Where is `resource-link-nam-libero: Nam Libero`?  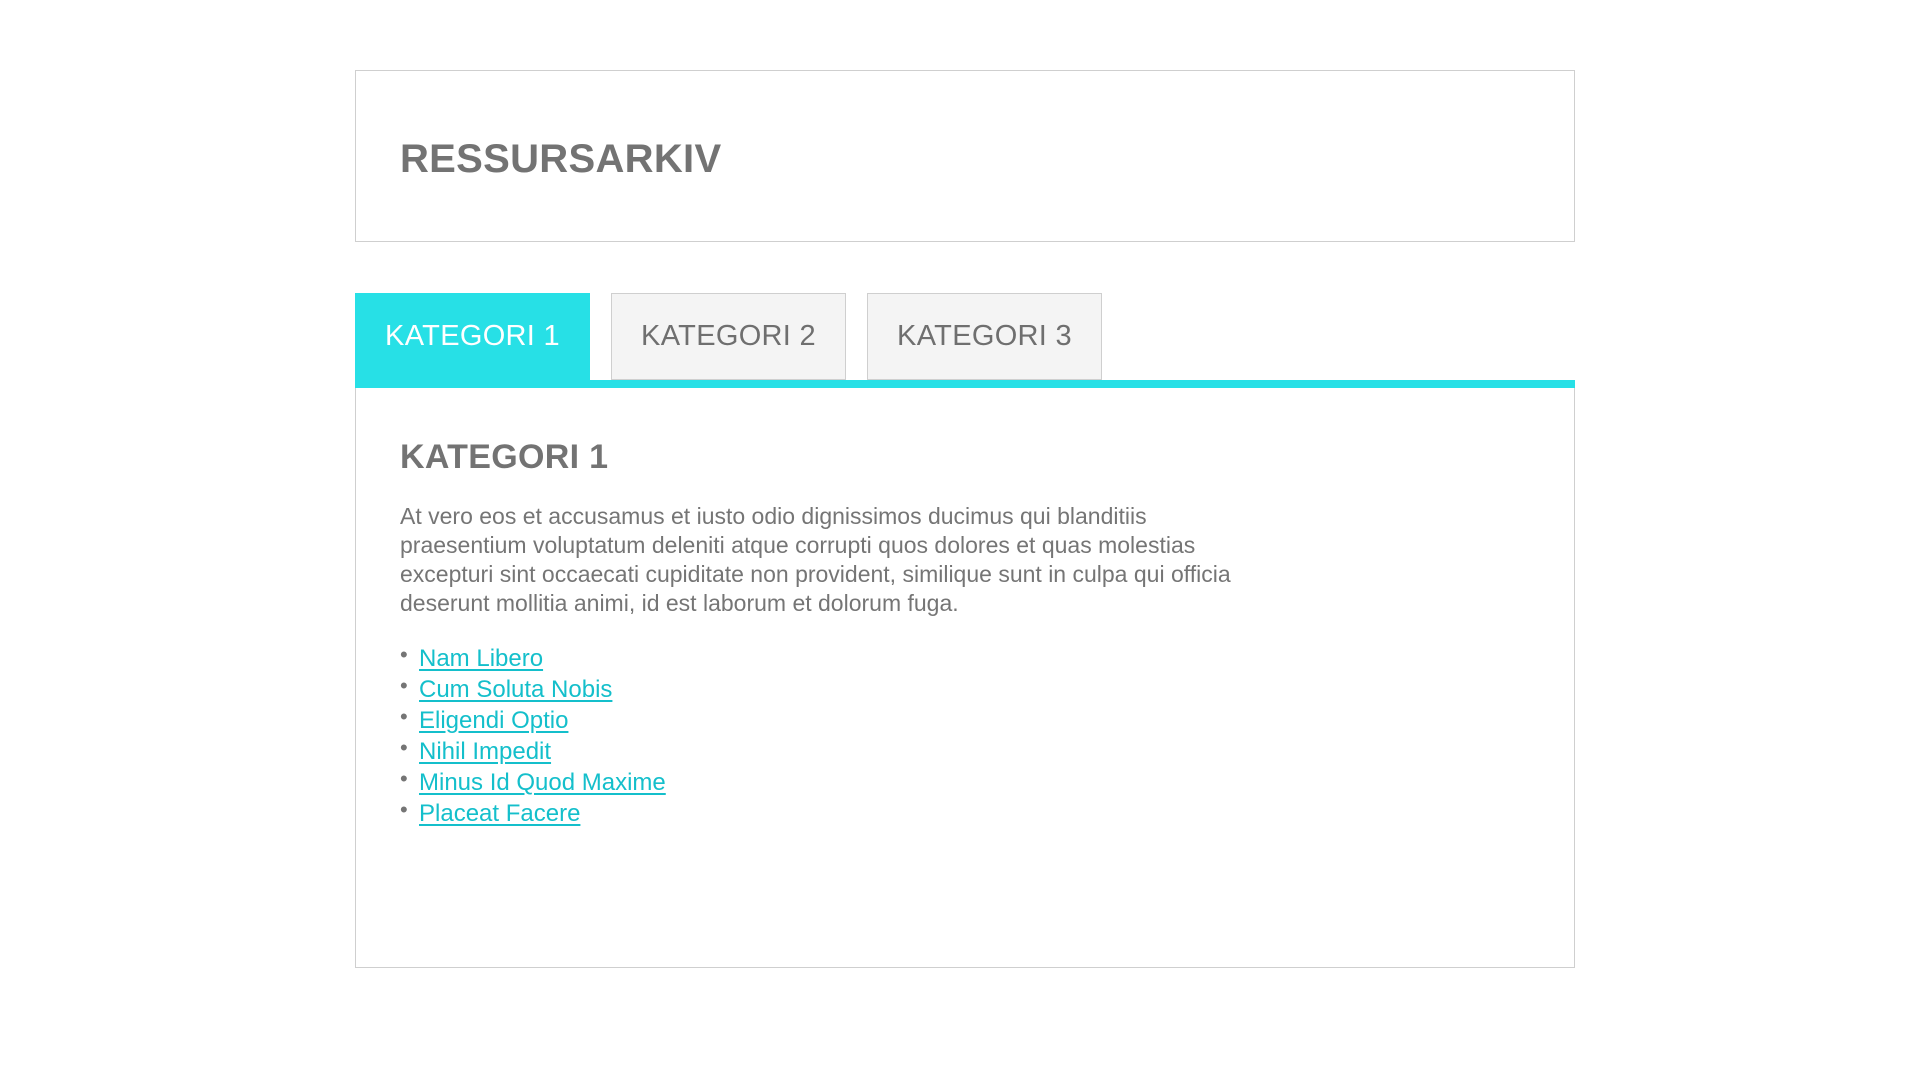 resource-link-nam-libero: Nam Libero is located at coordinates (481, 658).